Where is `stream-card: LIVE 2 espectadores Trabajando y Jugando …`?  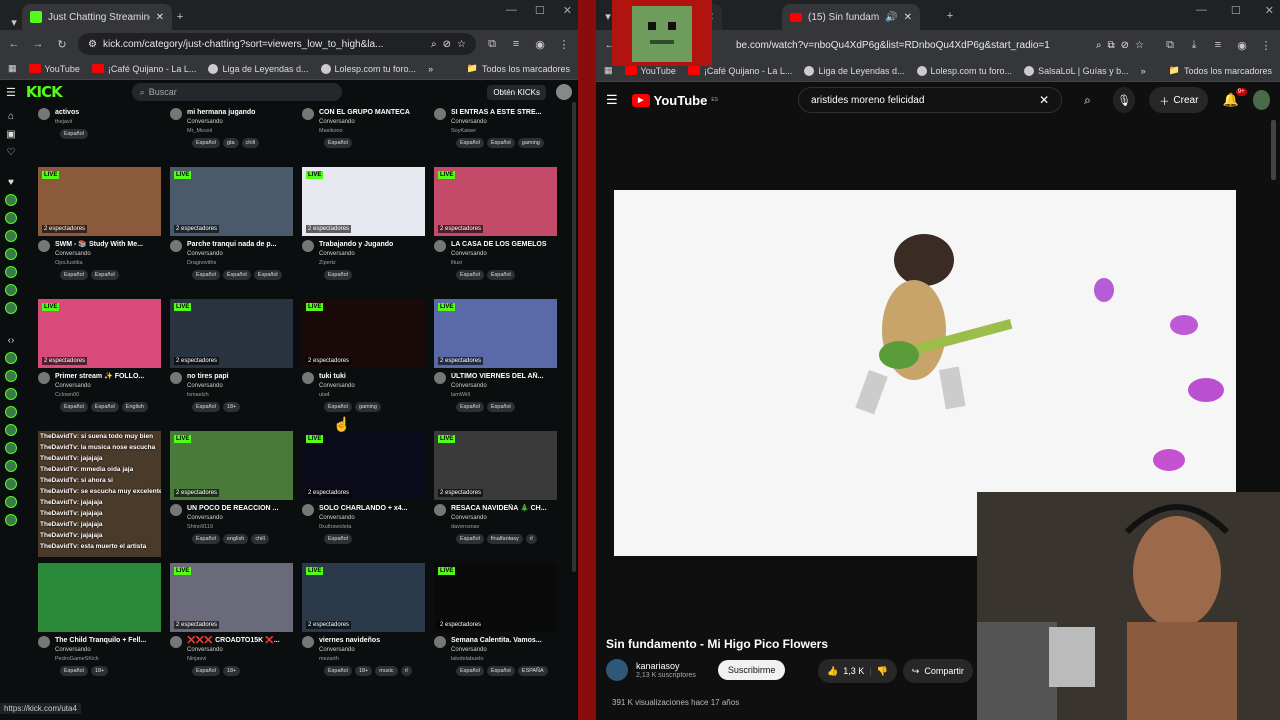
stream-card: LIVE 2 espectadores Trabajando y Jugando … is located at coordinates (363, 233).